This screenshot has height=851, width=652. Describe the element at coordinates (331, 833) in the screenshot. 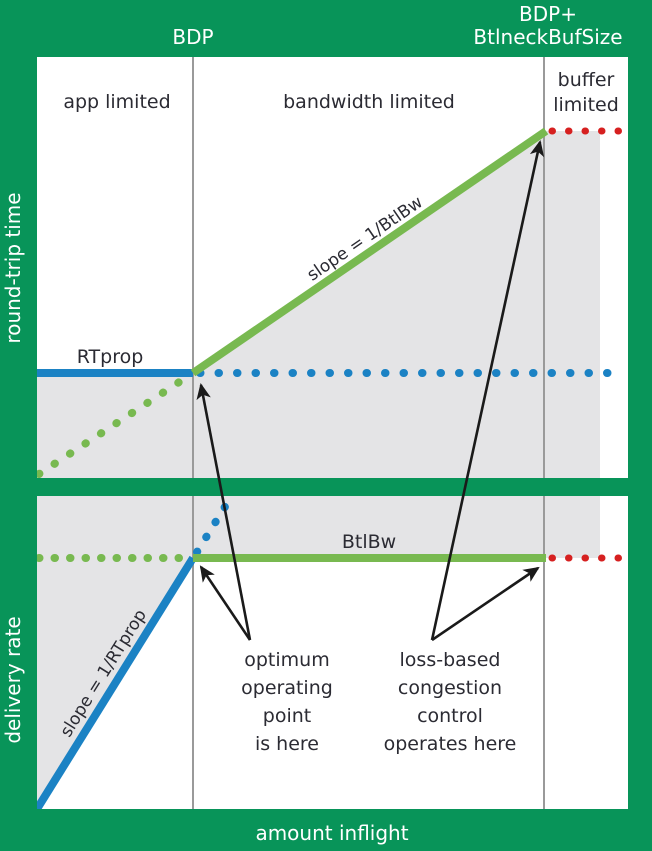

I see `x-axis-label: amount inflight` at that location.